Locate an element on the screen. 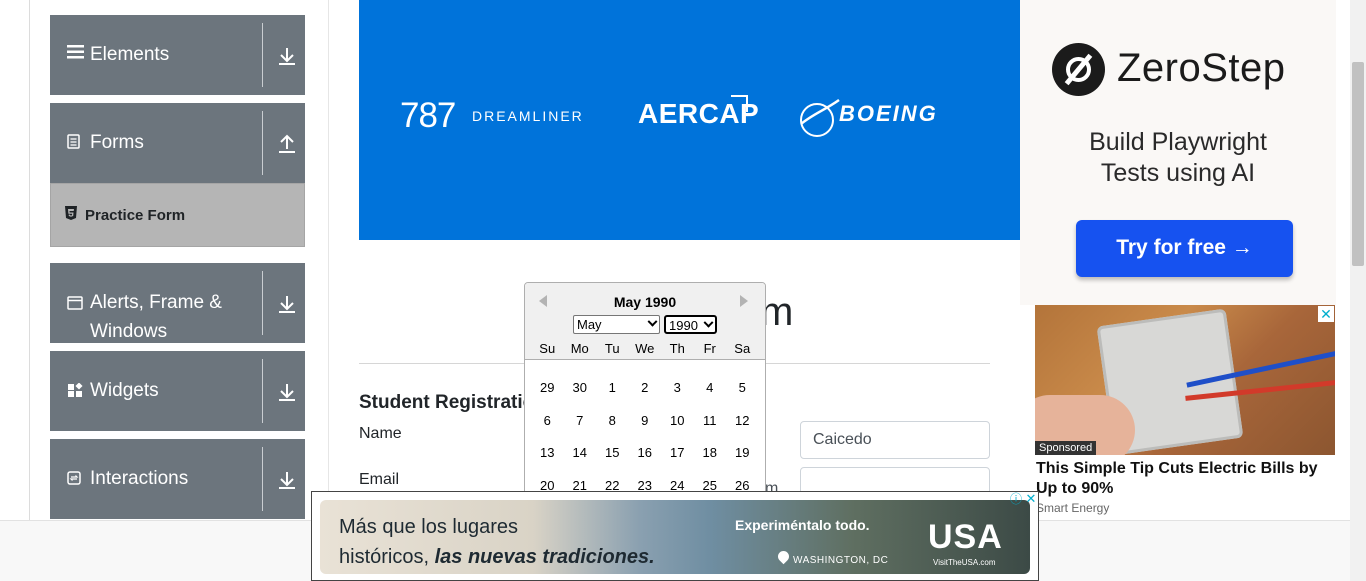  hamburger-icon is located at coordinates (75, 54).